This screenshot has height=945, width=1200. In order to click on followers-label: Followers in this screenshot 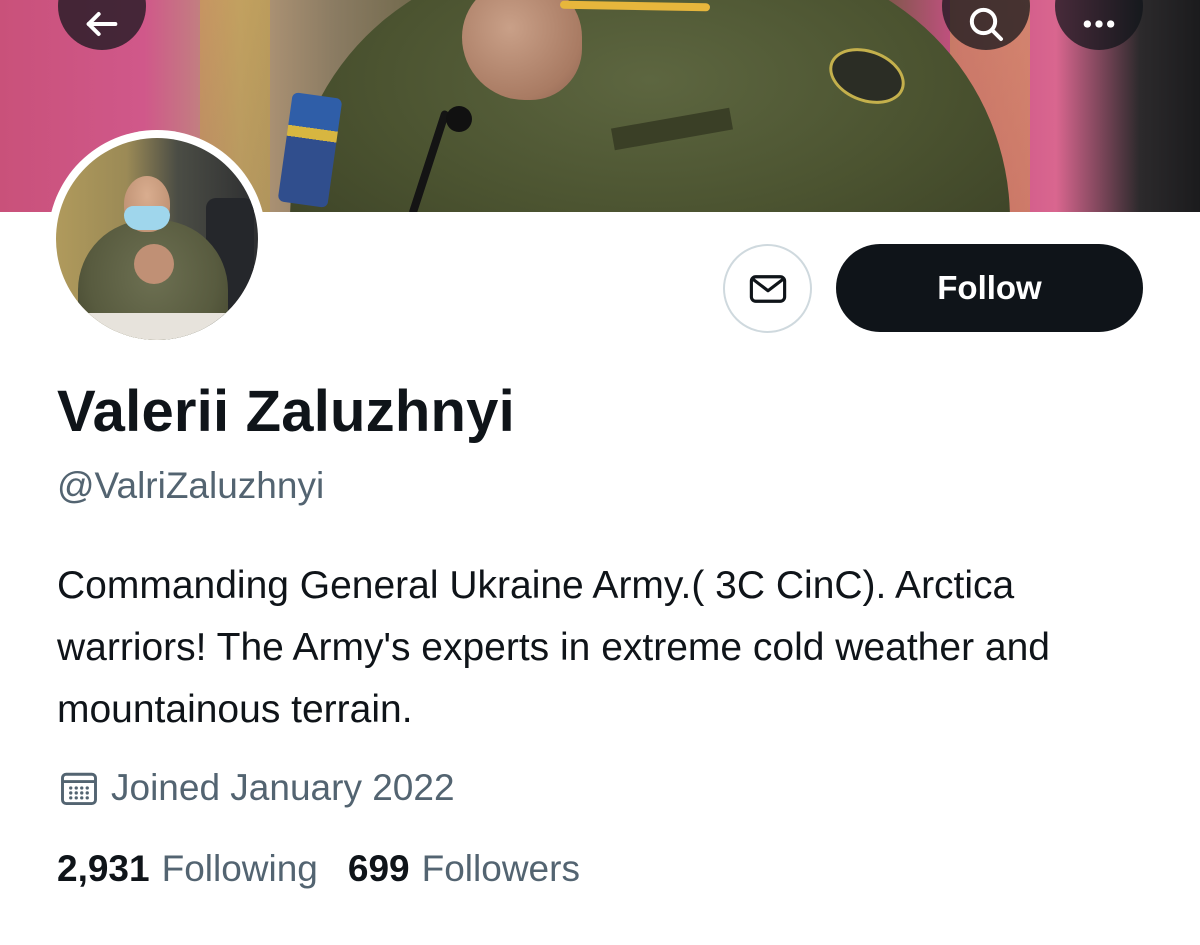, I will do `click(500, 868)`.